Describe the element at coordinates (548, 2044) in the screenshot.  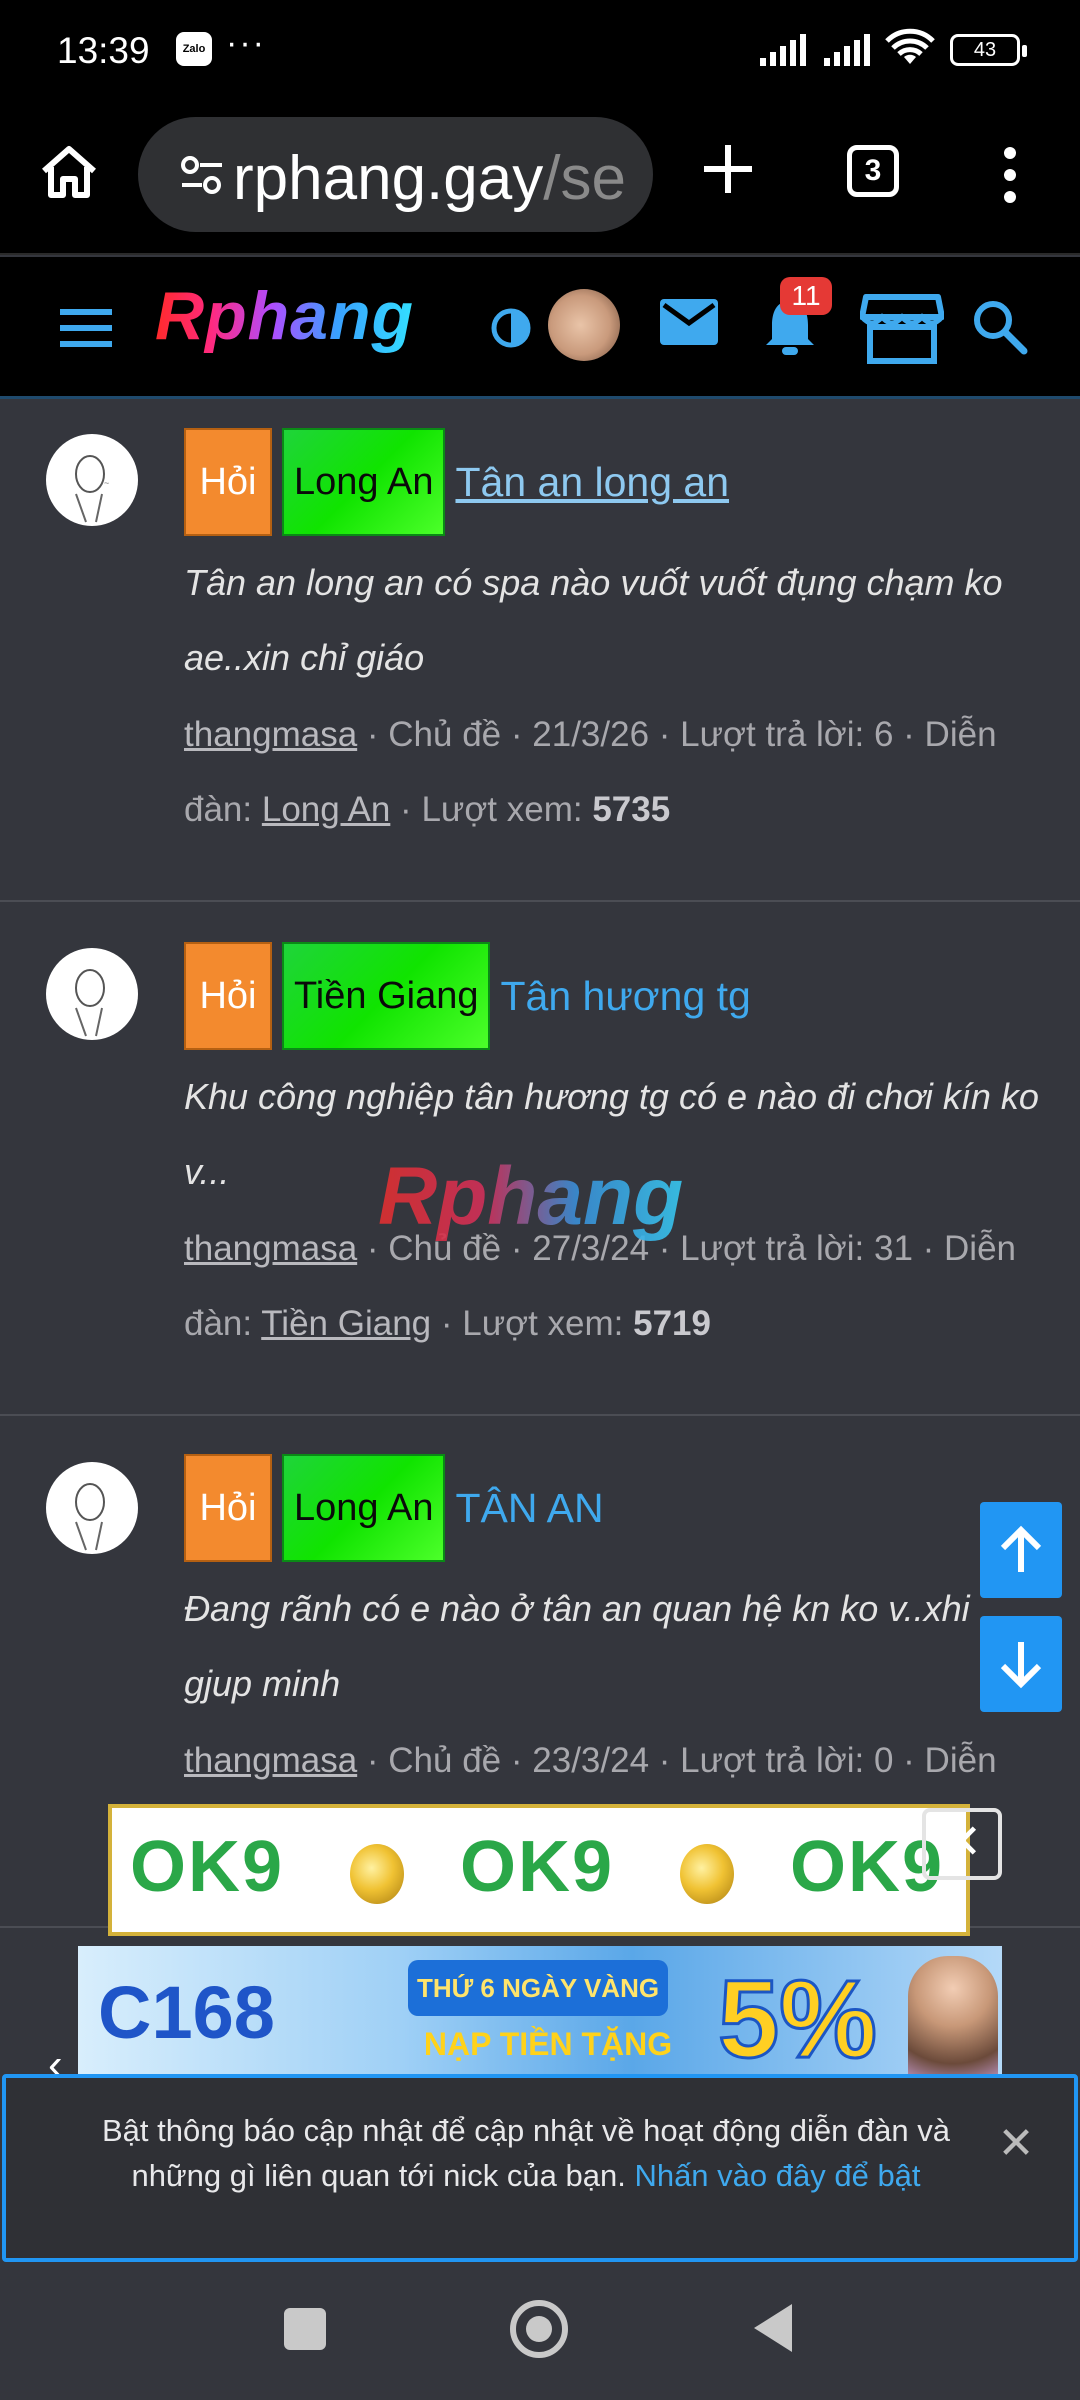
I see `c168-promo-line2: NẠP TIỀN TẶNG` at that location.